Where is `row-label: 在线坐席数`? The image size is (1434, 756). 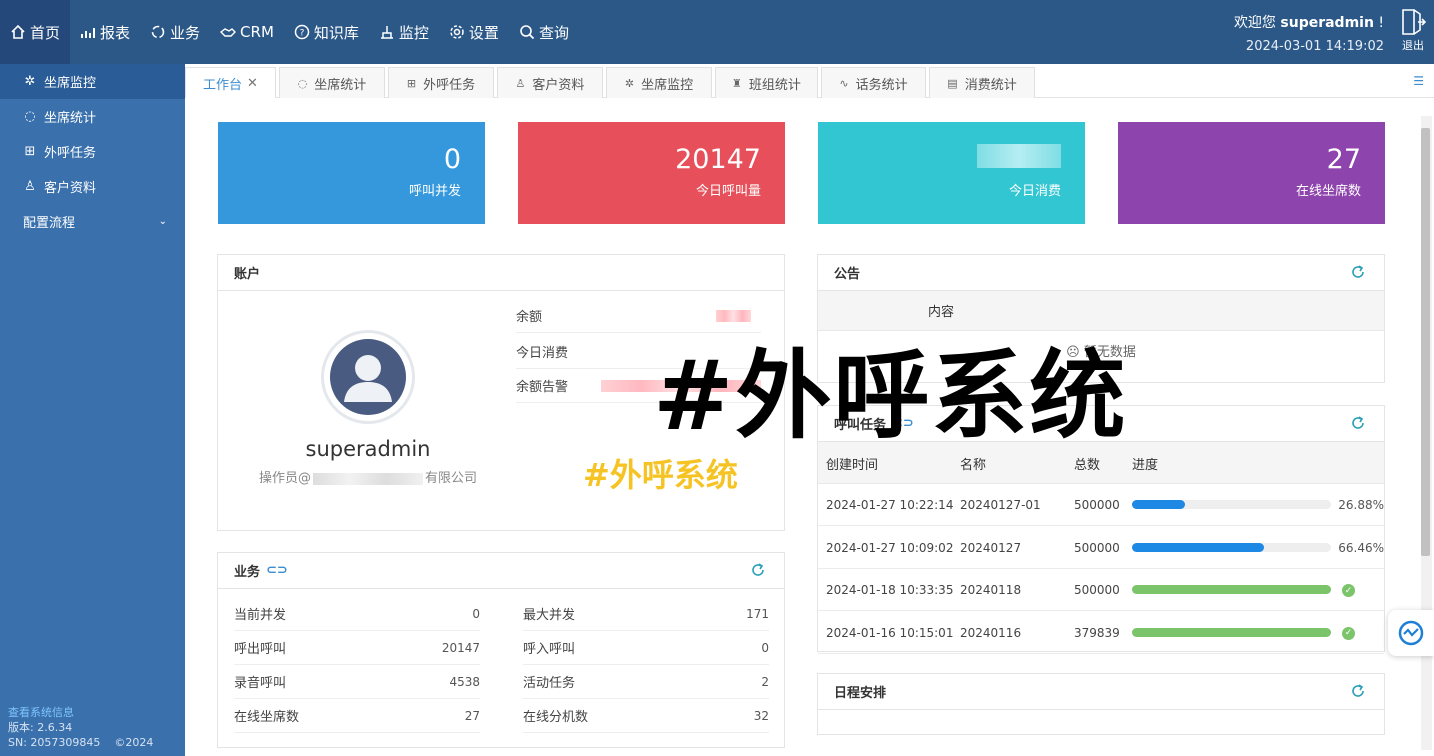
row-label: 在线坐席数 is located at coordinates (267, 717).